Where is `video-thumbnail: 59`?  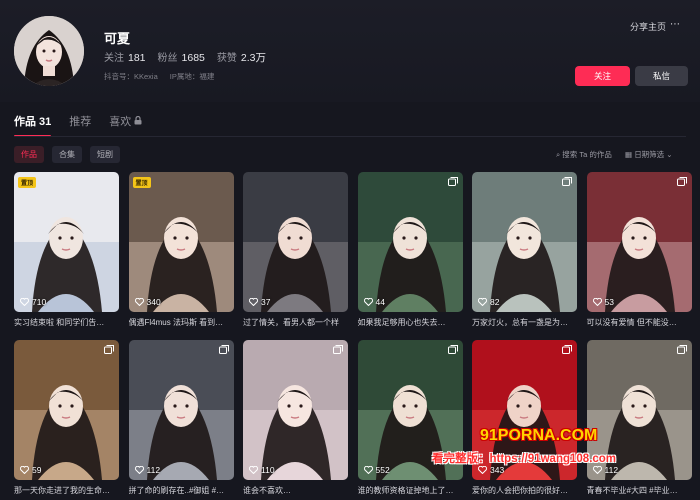 video-thumbnail: 59 is located at coordinates (66, 410).